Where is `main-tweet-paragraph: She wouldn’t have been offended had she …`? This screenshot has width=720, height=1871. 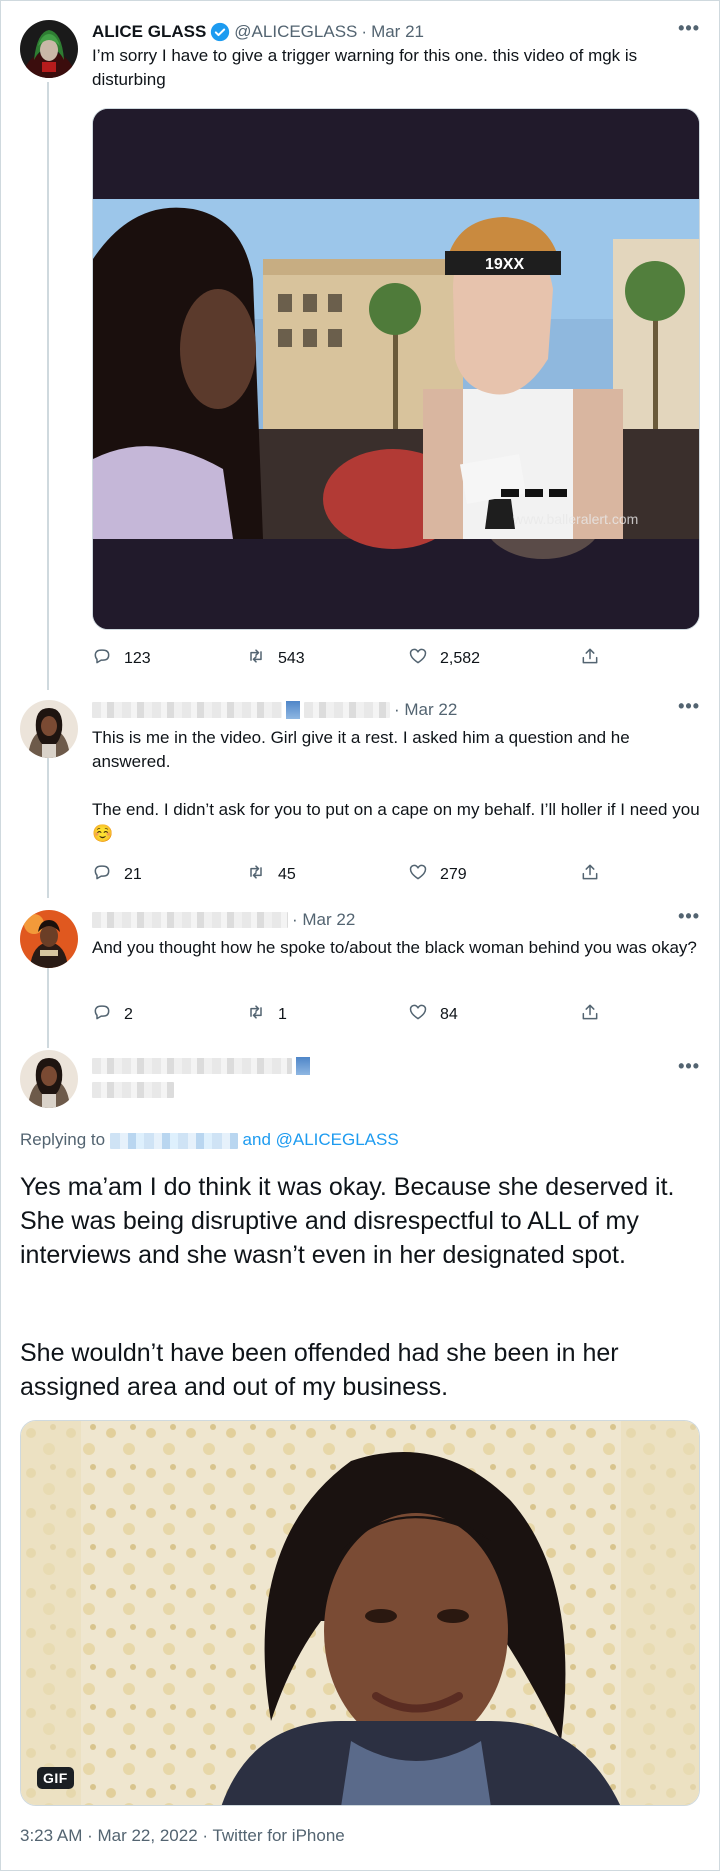
main-tweet-paragraph: She wouldn’t have been offended had she … is located at coordinates (319, 1370).